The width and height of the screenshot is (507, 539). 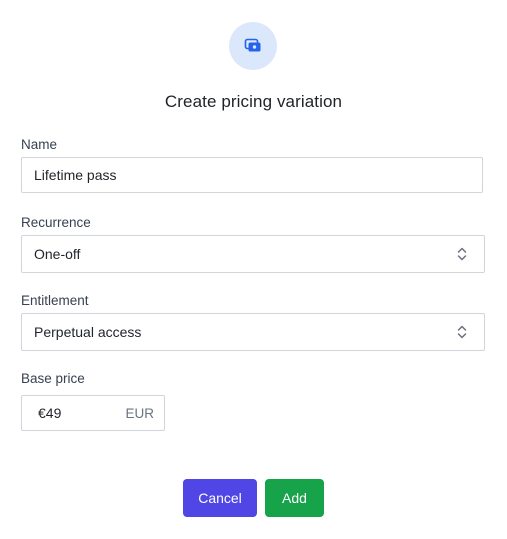 What do you see at coordinates (39, 144) in the screenshot?
I see `name-label: Name` at bounding box center [39, 144].